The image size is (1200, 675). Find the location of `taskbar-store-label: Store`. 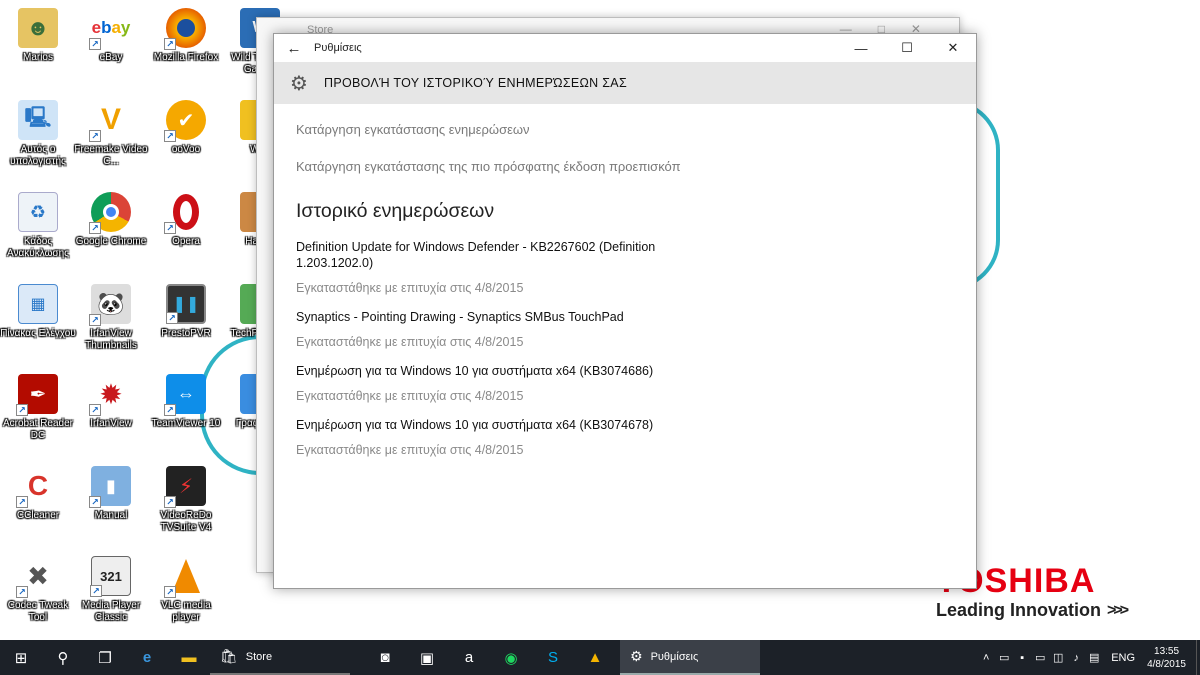

taskbar-store-label: Store is located at coordinates (259, 656).